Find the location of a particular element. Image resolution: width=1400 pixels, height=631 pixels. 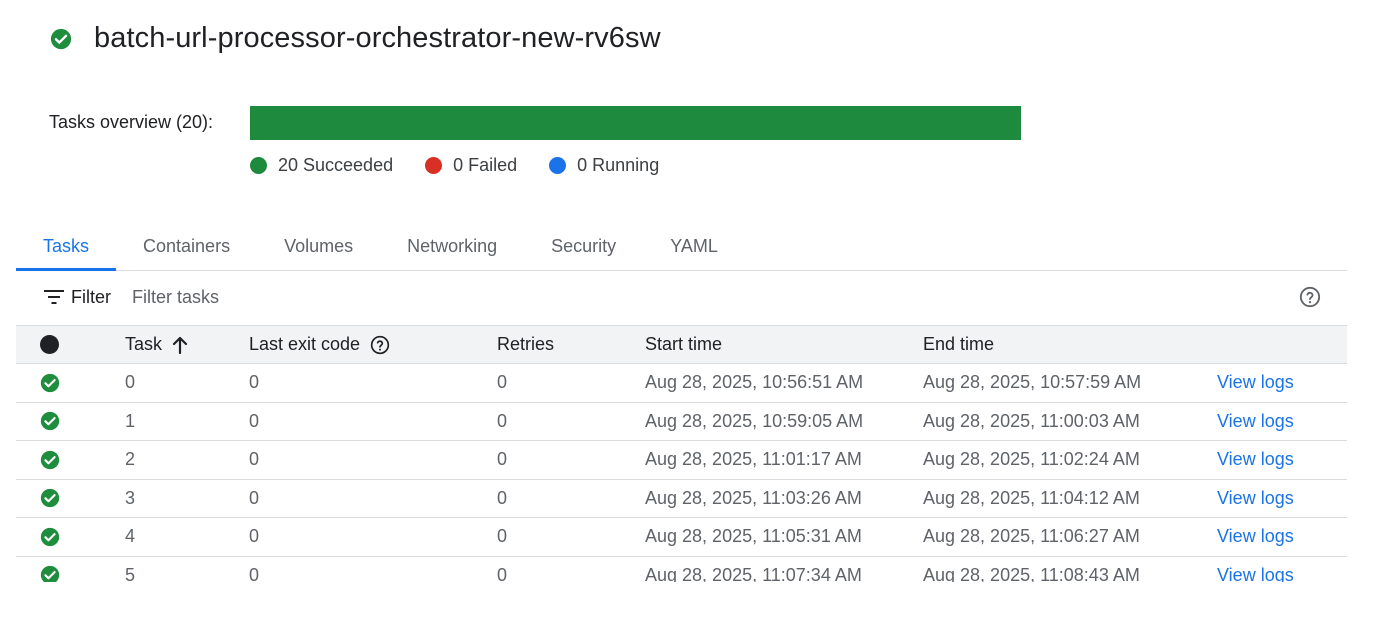

legend-label: 0 Running is located at coordinates (618, 165).